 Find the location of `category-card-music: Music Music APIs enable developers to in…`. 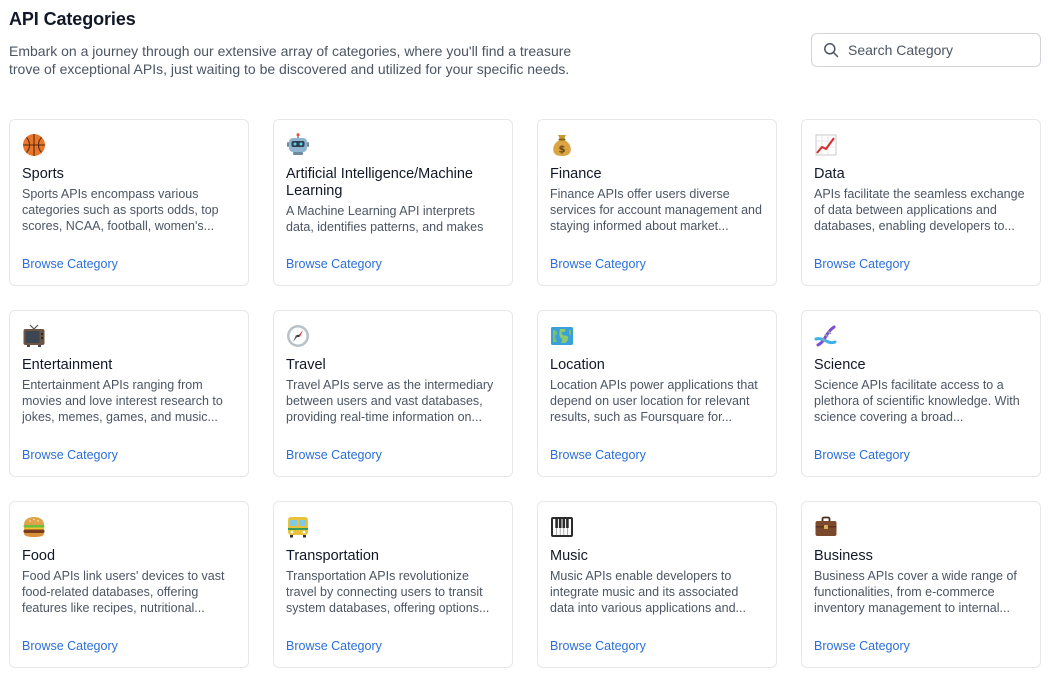

category-card-music: Music Music APIs enable developers to in… is located at coordinates (657, 584).